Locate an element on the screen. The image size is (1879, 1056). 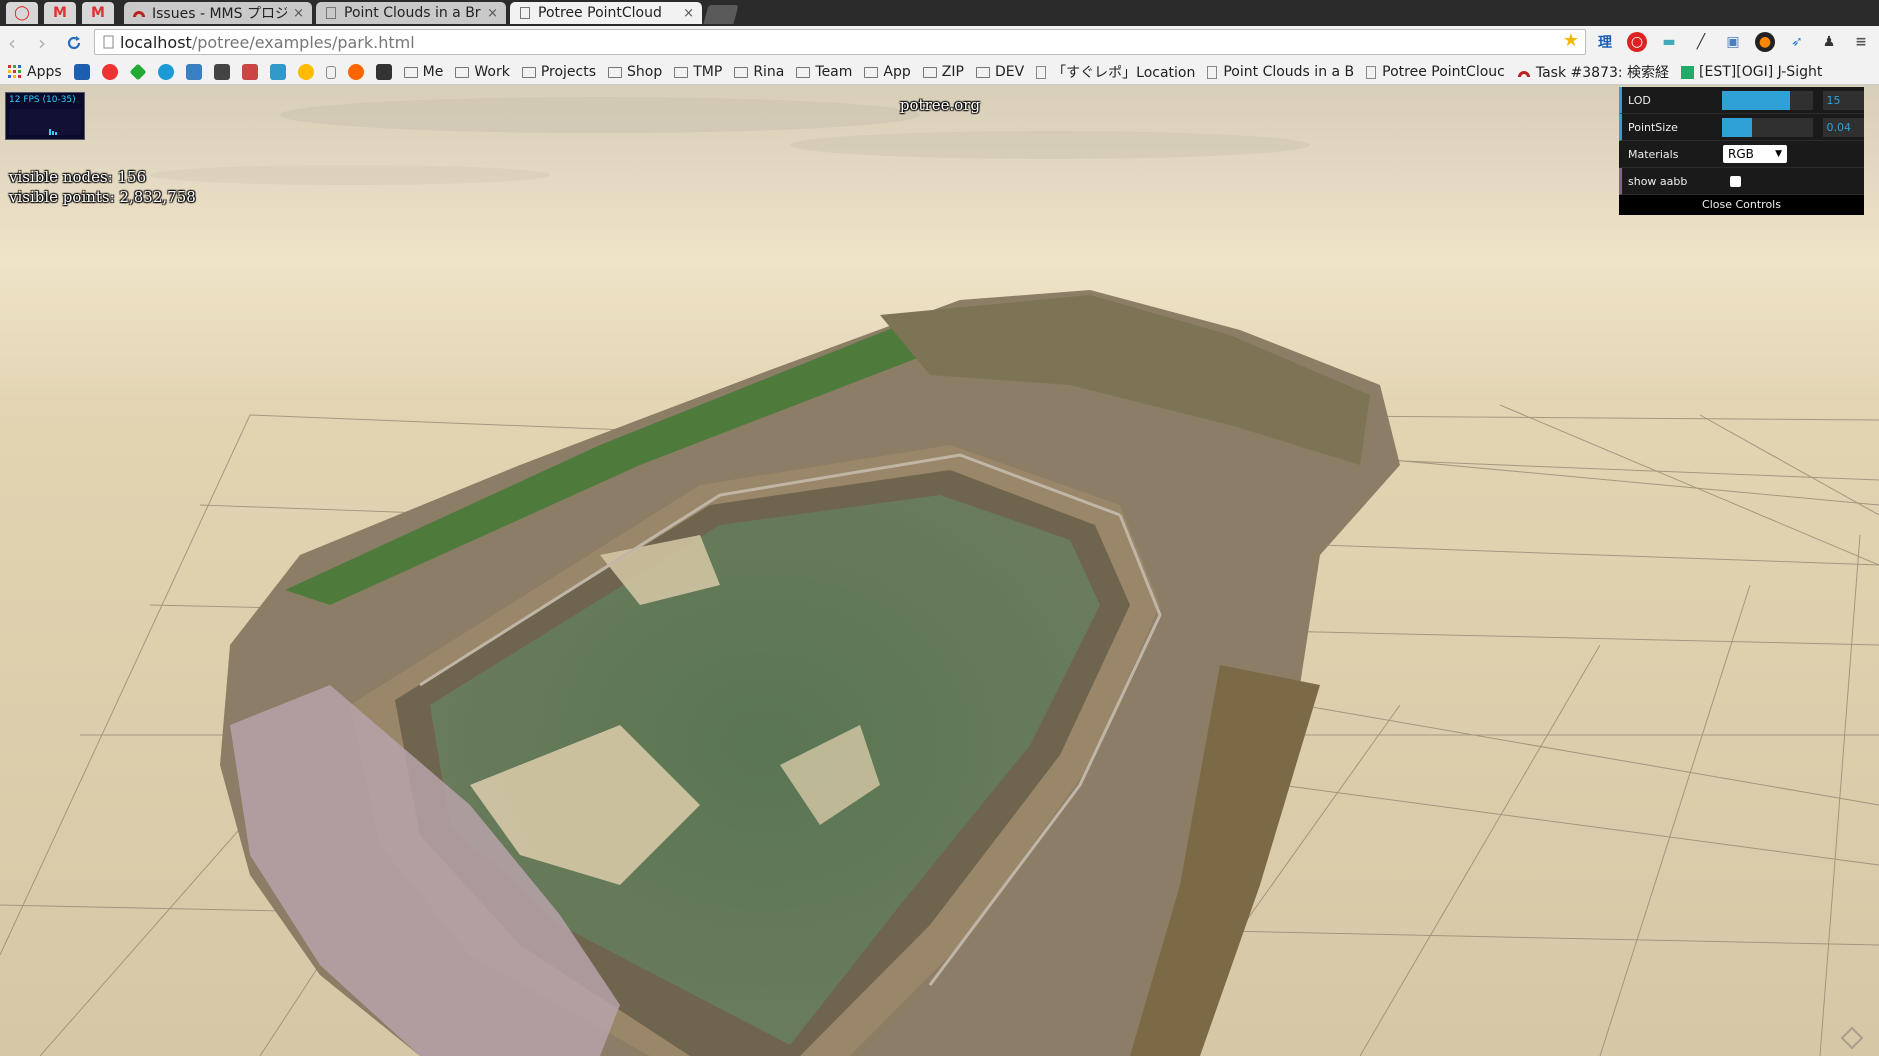
bookmark-folder-projects: Projects is located at coordinates (558, 72).